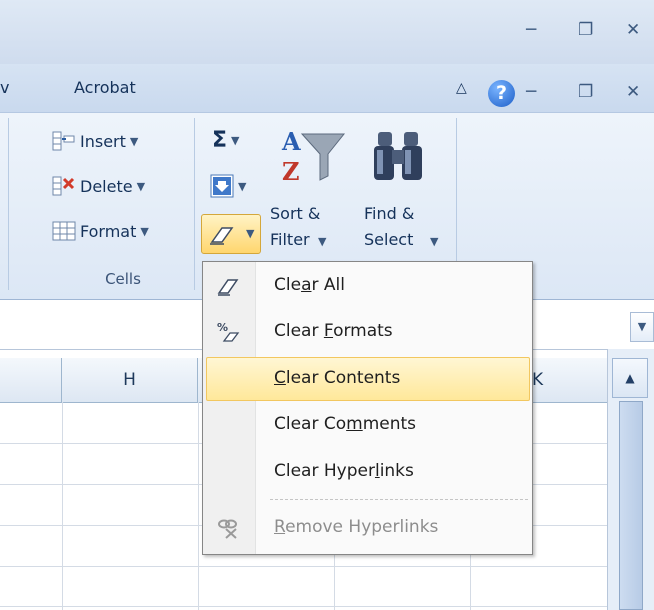 Image resolution: width=654 pixels, height=610 pixels. I want to click on menu-item-clear-comments: Clear Comments, so click(368, 425).